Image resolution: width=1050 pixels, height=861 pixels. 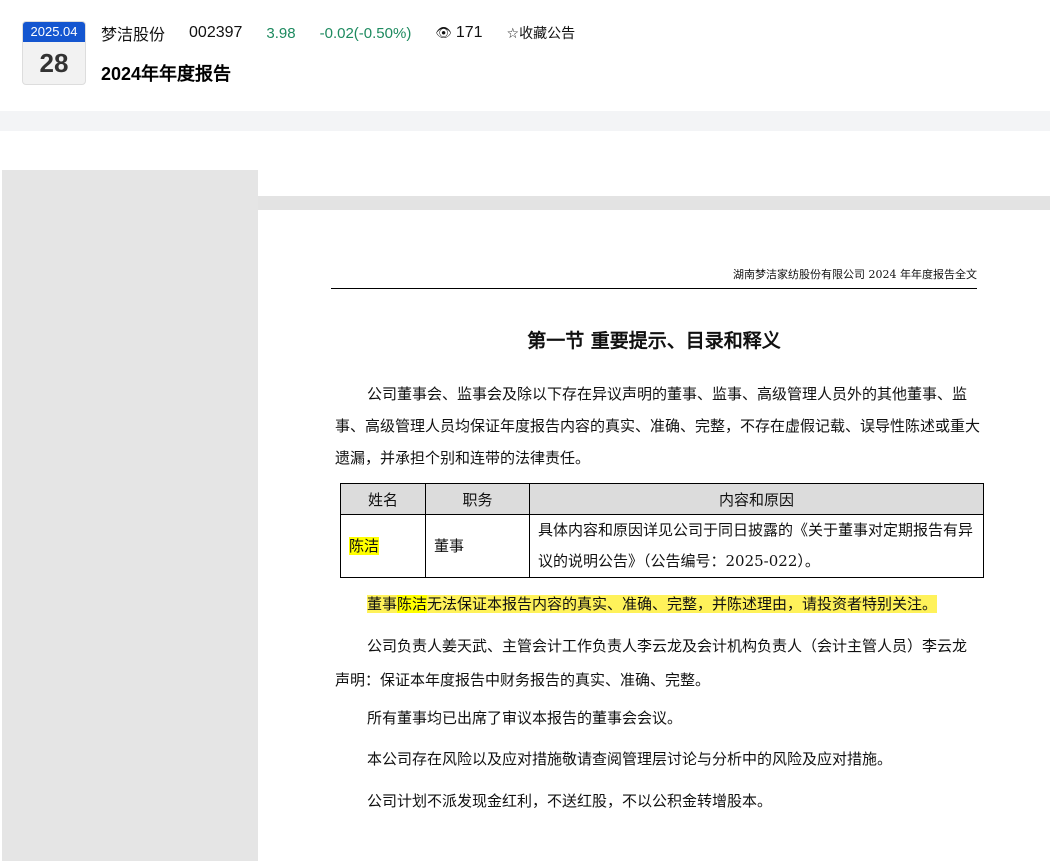 What do you see at coordinates (382, 604) in the screenshot?
I see `warning-prefix: 董事` at bounding box center [382, 604].